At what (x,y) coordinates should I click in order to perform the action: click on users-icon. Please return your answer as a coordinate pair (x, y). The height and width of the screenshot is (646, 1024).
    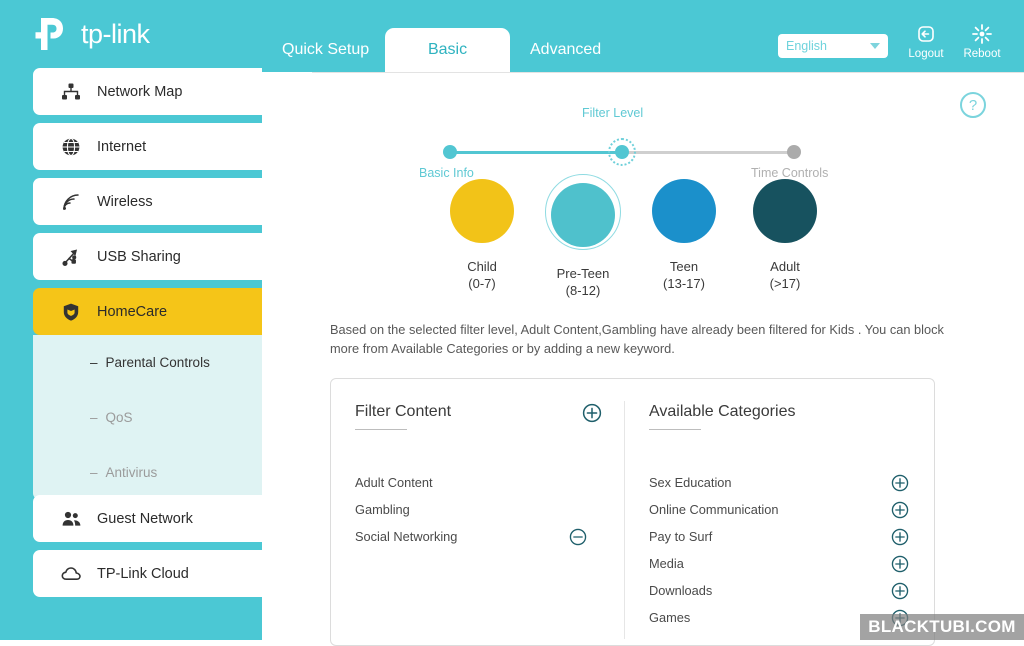
    Looking at the image, I should click on (74, 519).